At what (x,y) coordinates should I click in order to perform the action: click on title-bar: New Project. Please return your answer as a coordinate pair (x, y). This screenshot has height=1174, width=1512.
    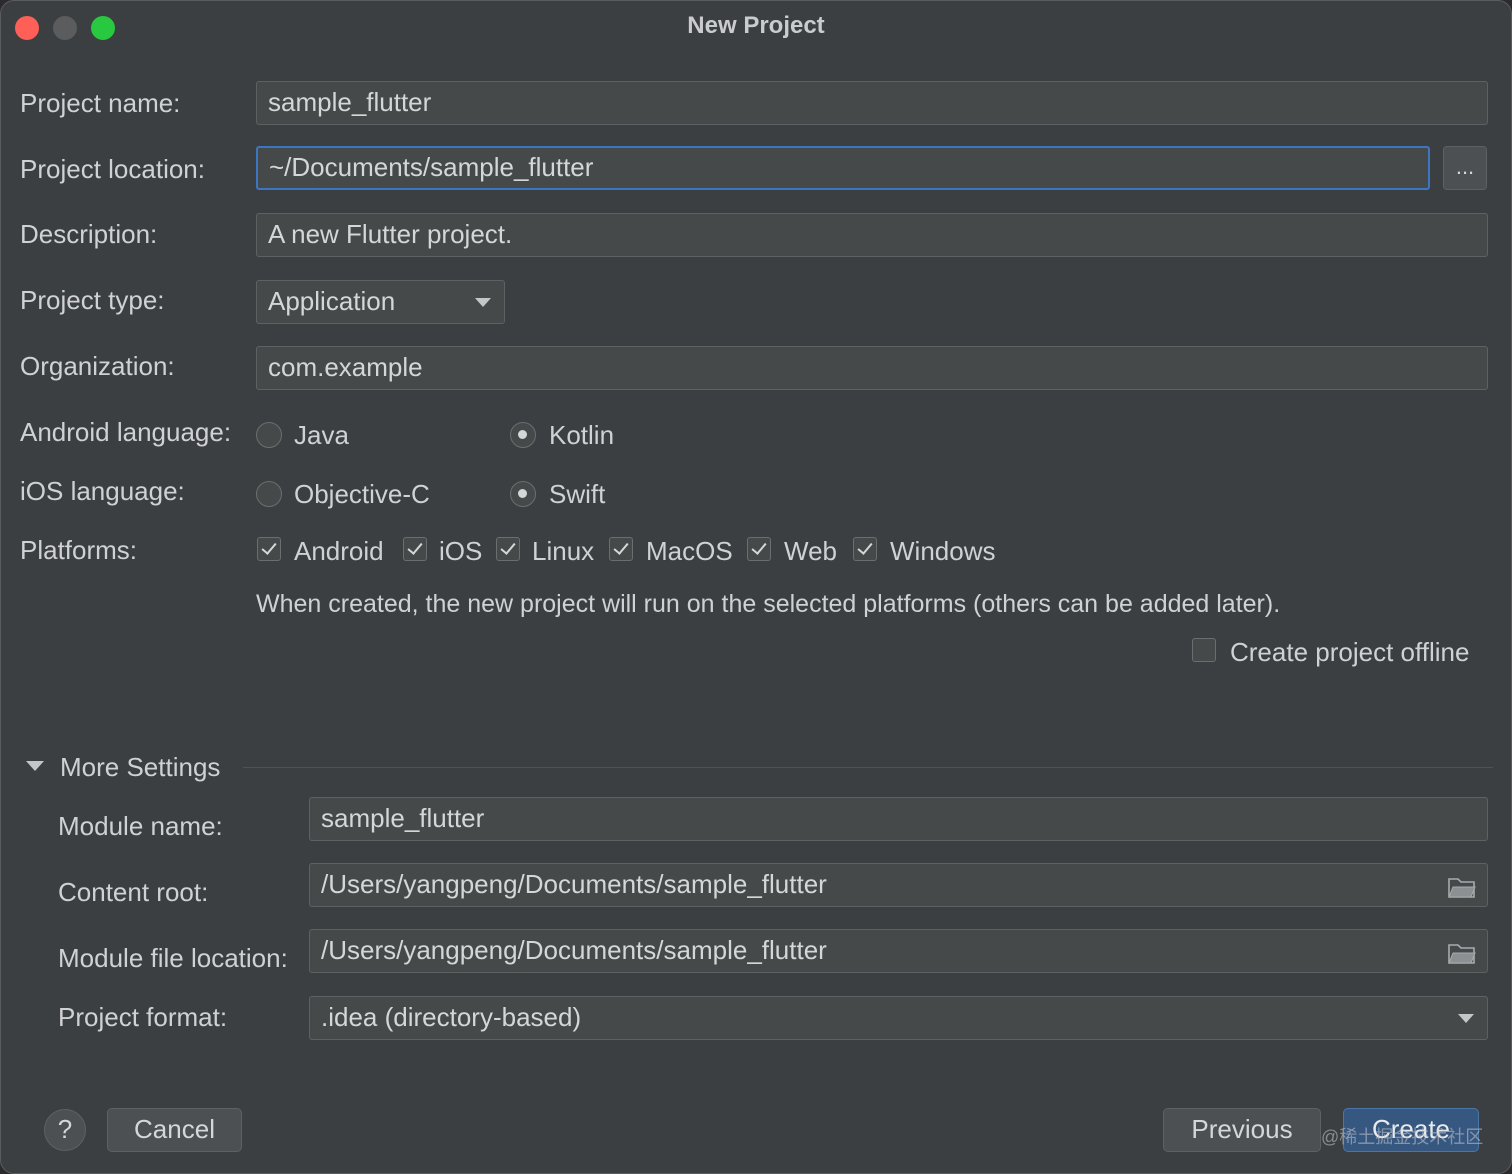
    Looking at the image, I should click on (756, 26).